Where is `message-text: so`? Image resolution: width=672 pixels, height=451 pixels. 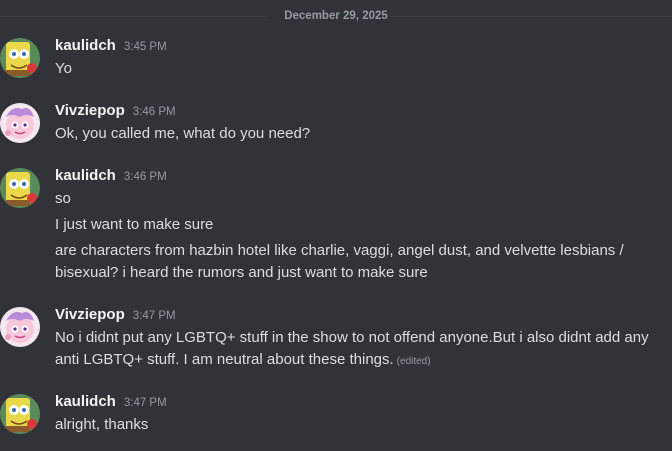
message-text: so is located at coordinates (63, 198).